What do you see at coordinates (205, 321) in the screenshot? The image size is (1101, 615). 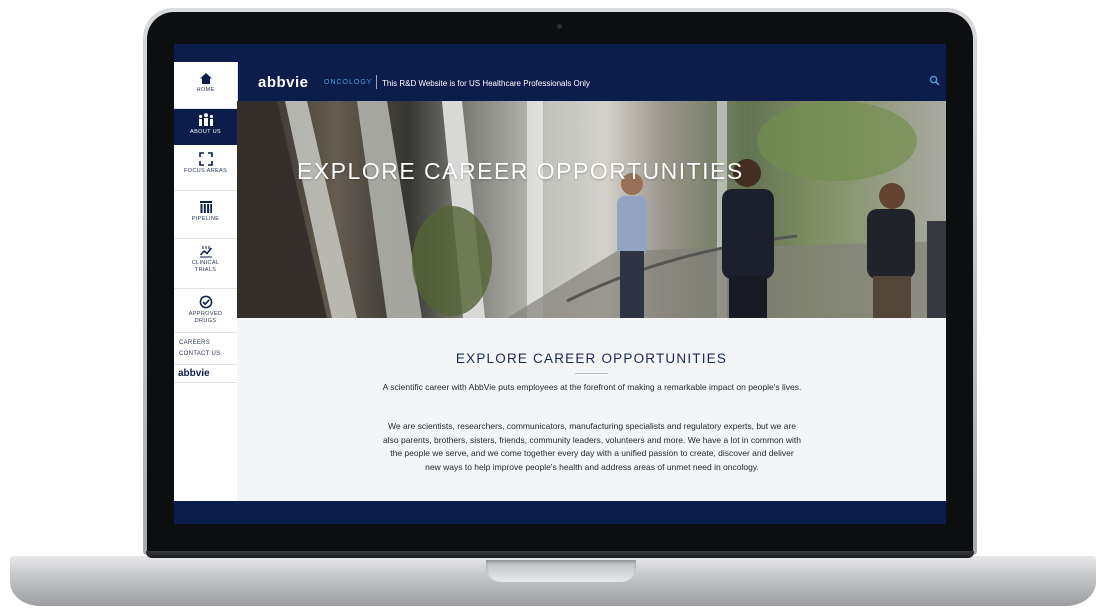 I see `sidebar-item-label-2: DRUGS` at bounding box center [205, 321].